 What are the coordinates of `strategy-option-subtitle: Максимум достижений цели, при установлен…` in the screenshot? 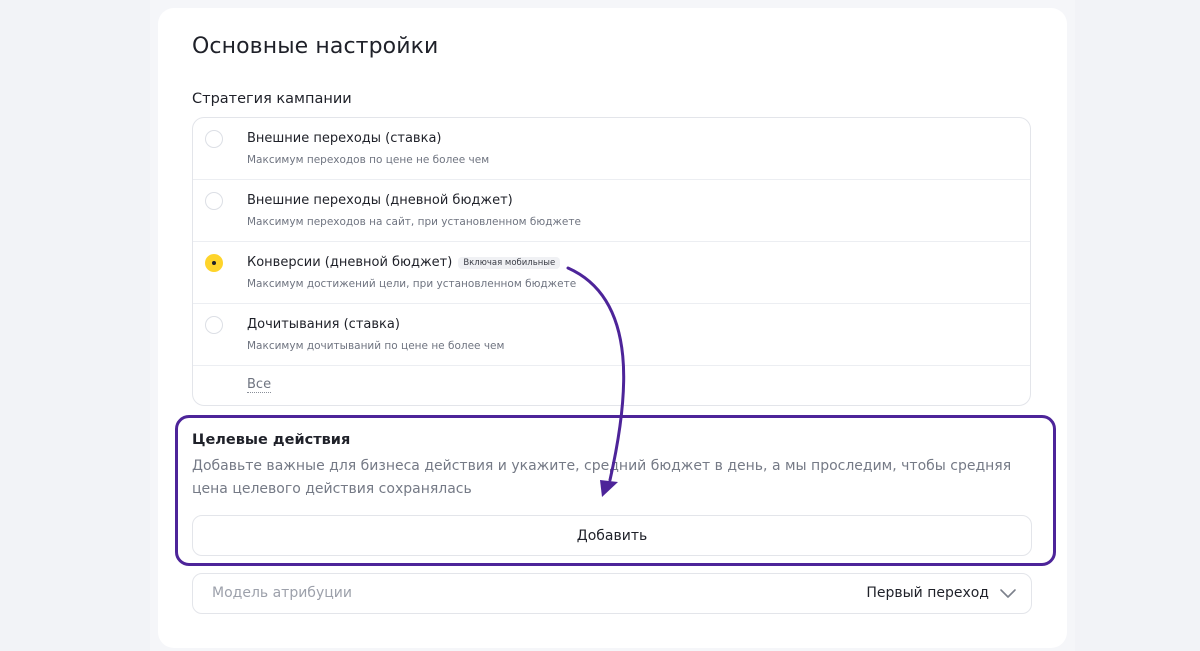 It's located at (412, 284).